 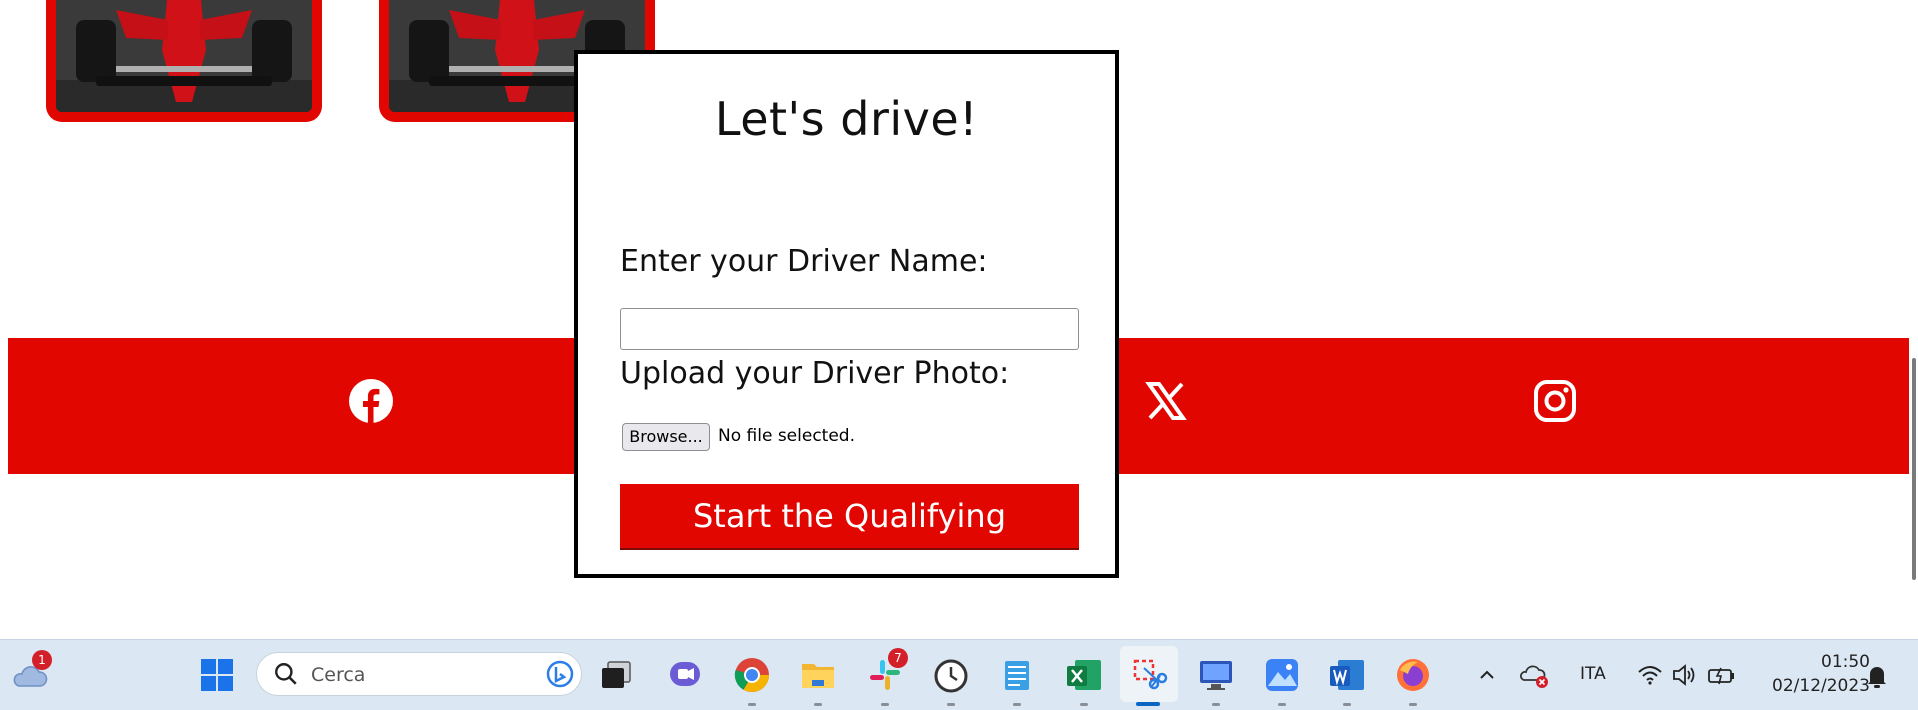 What do you see at coordinates (286, 674) in the screenshot?
I see `search-icon` at bounding box center [286, 674].